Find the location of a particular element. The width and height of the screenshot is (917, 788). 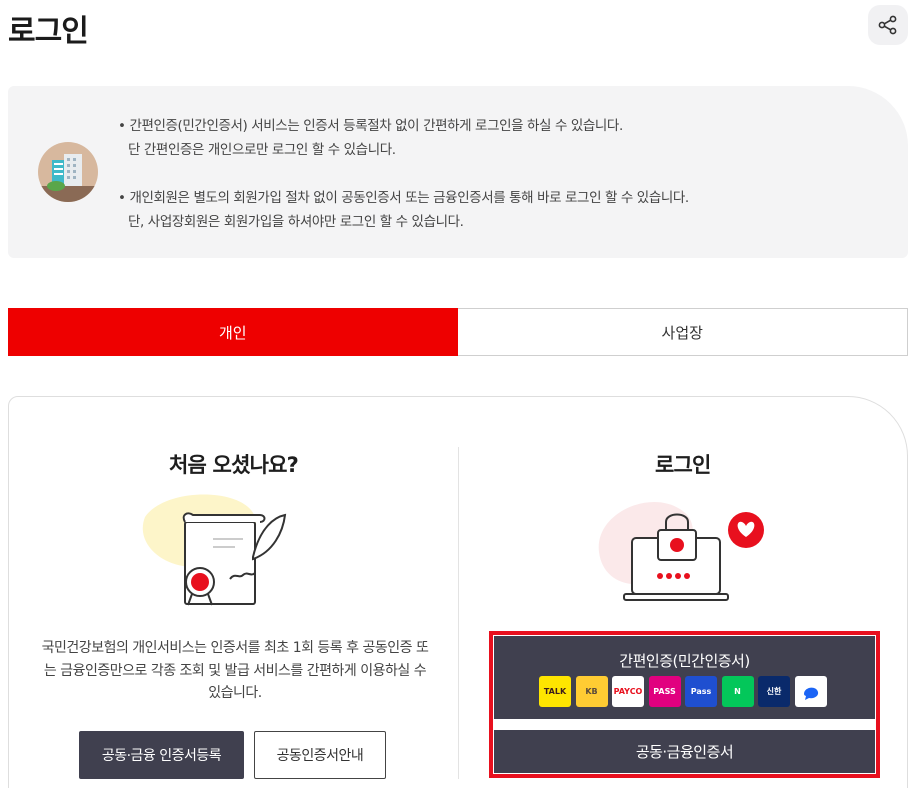

certificate-login-button: 공동·금융인증서 is located at coordinates (684, 751).